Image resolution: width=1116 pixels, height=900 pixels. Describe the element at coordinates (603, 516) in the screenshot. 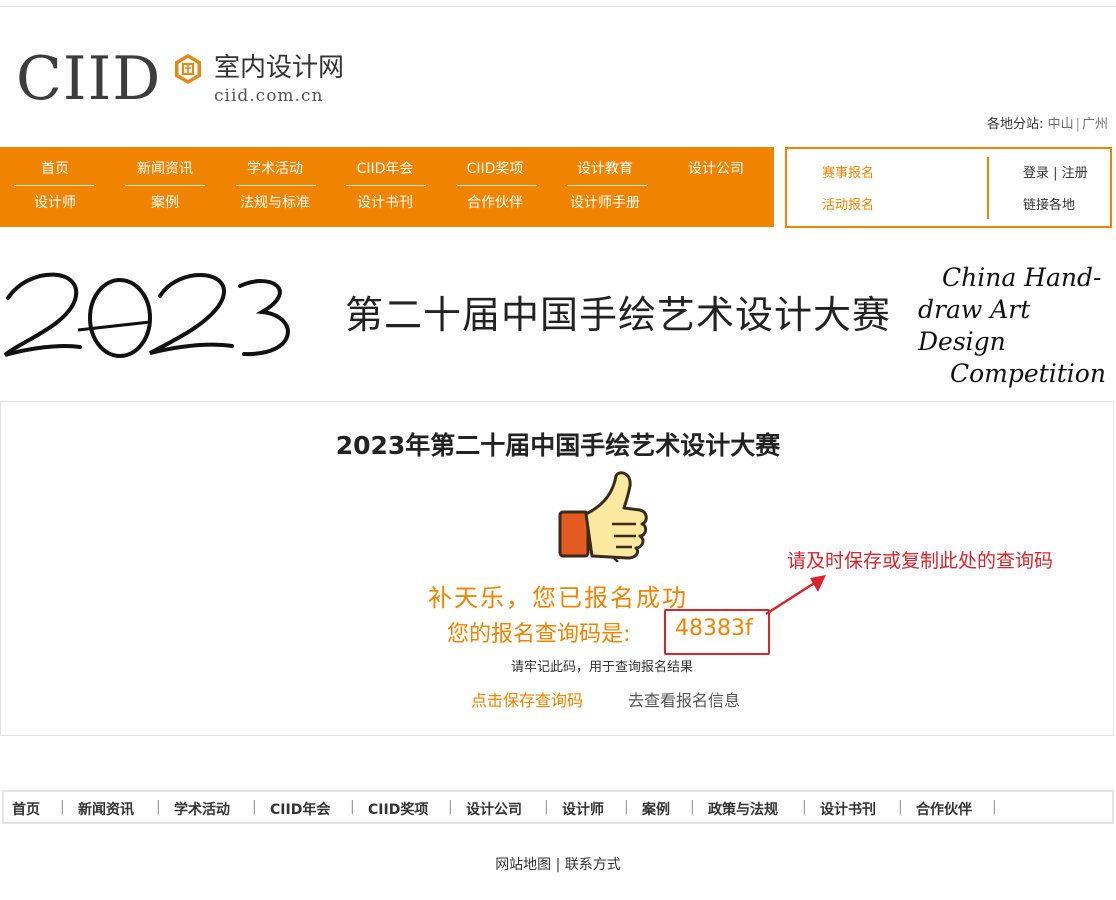

I see `thumbs-up-icon` at that location.